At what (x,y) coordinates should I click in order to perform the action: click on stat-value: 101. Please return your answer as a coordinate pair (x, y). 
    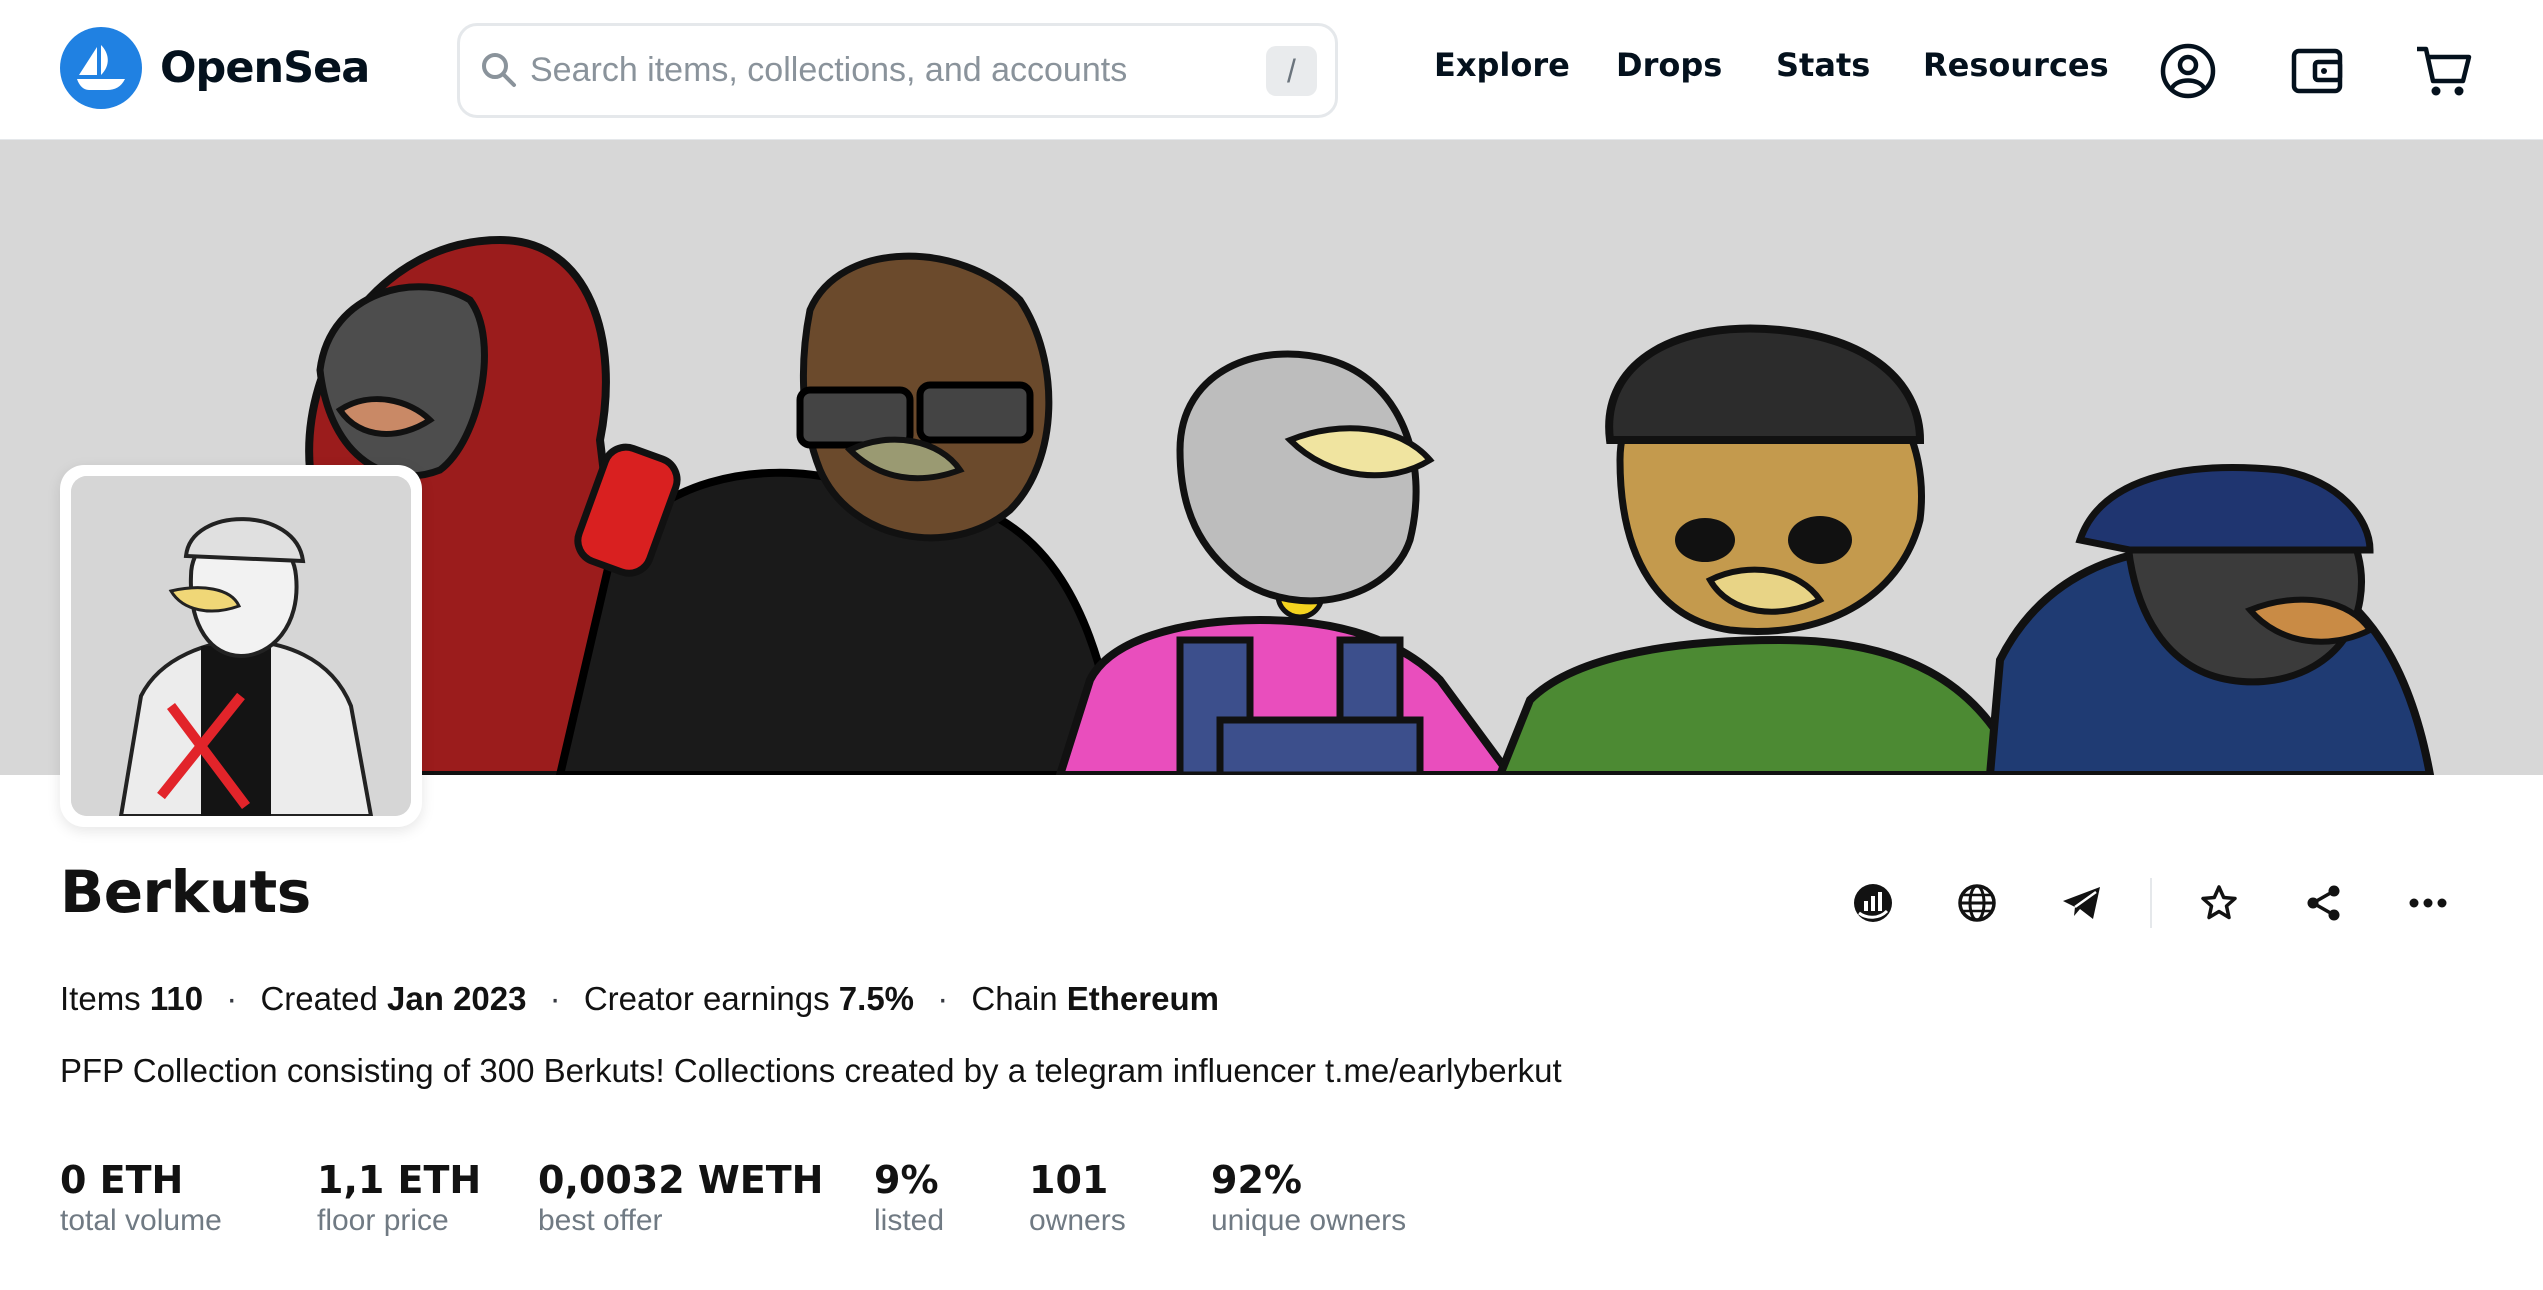
    Looking at the image, I should click on (1069, 1180).